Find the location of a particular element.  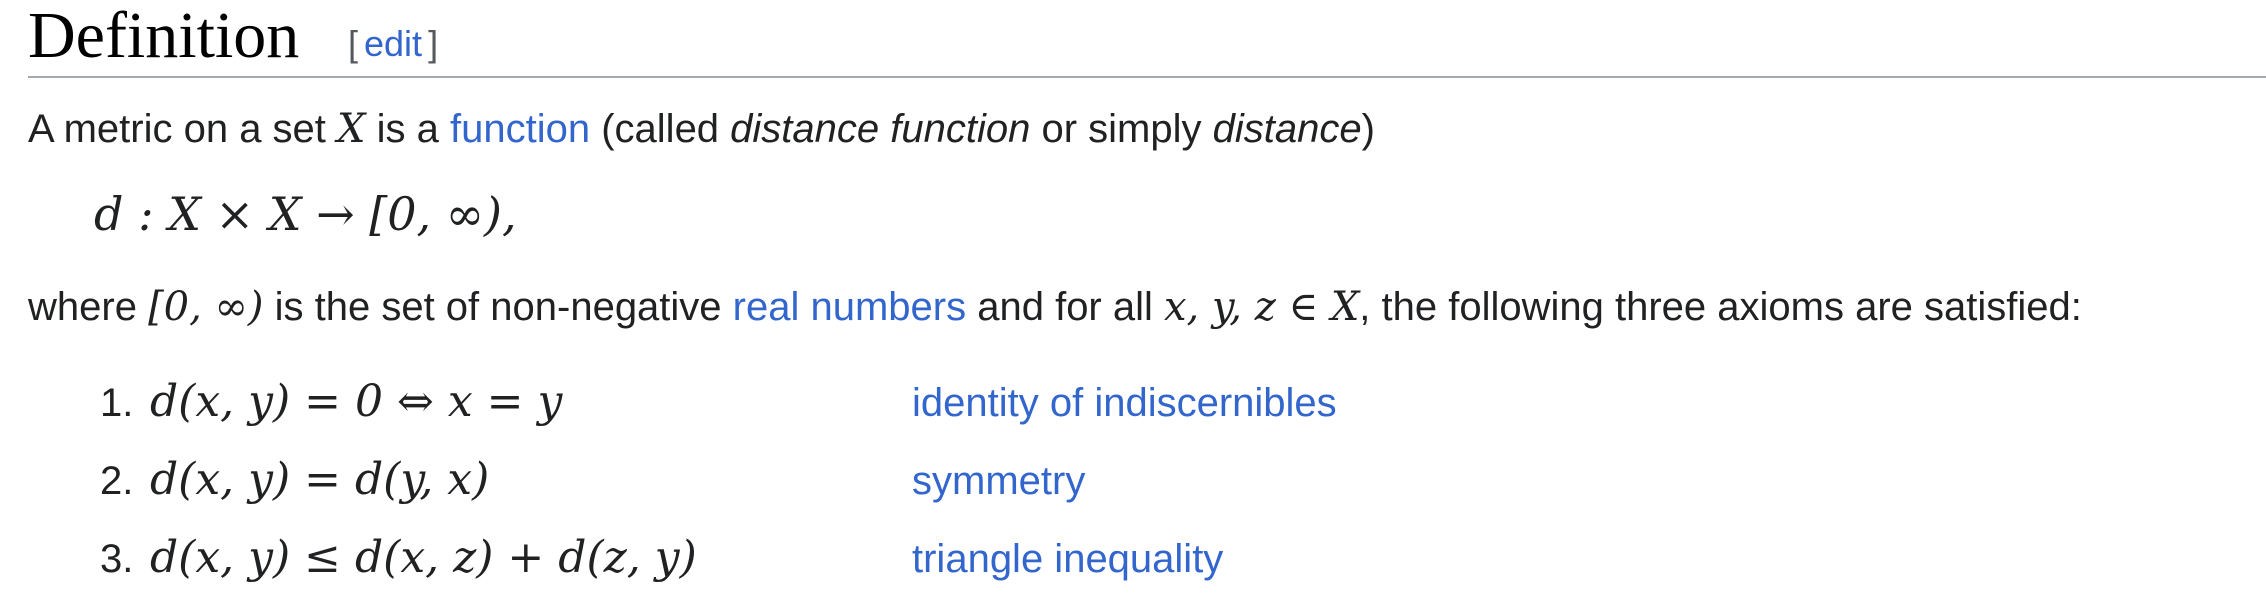

where-text-3: and for all is located at coordinates (1065, 307).